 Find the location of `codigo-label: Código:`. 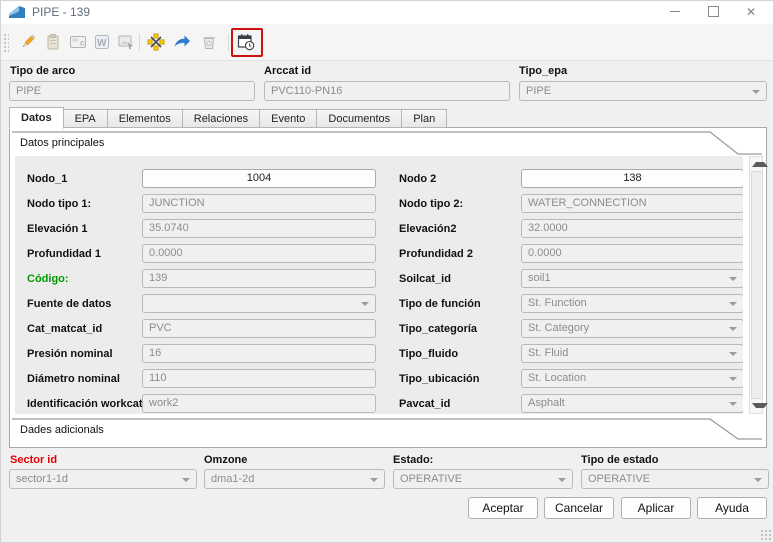

codigo-label: Código: is located at coordinates (48, 279).